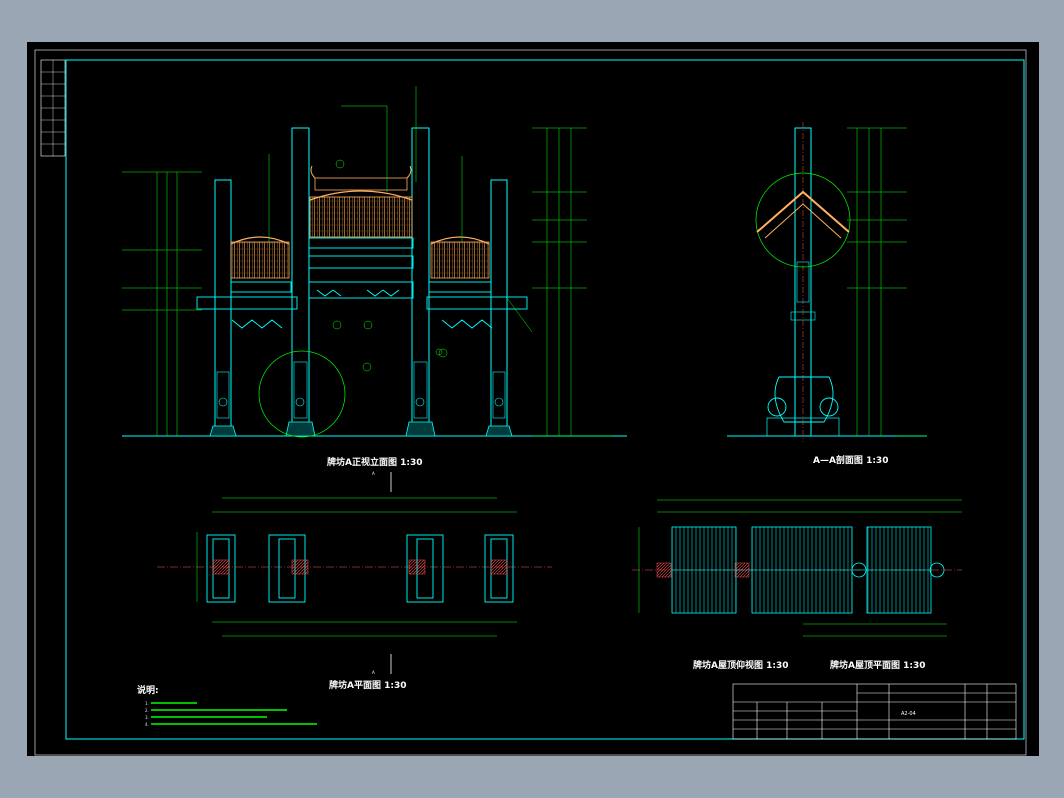 This screenshot has width=1064, height=798. What do you see at coordinates (354, 573) in the screenshot?
I see `plan-view` at bounding box center [354, 573].